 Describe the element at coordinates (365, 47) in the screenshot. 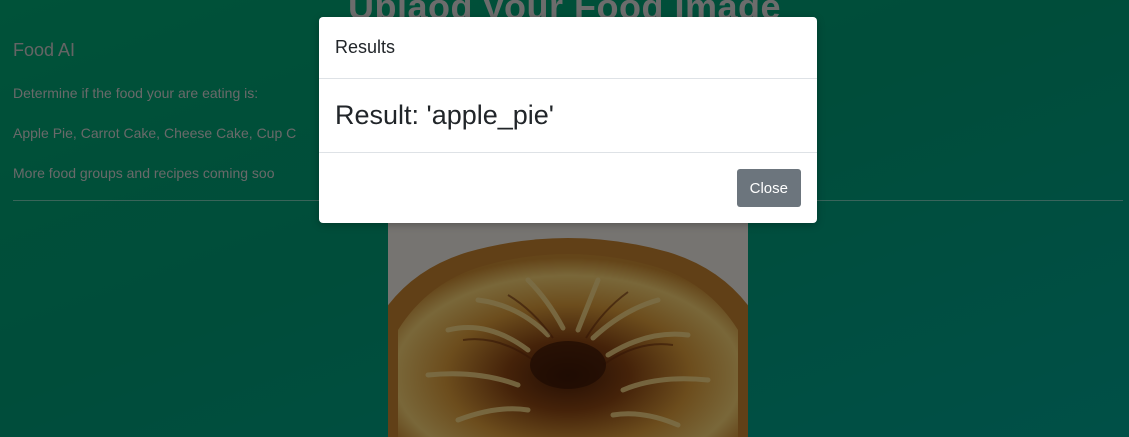

I see `modal-title: Results` at that location.